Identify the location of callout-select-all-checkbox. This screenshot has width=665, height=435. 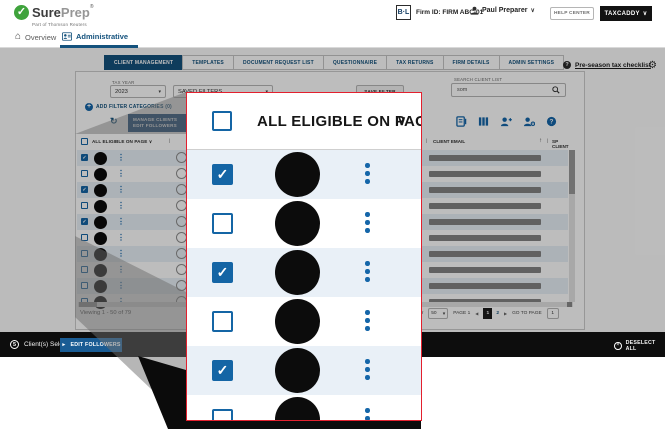
(222, 121).